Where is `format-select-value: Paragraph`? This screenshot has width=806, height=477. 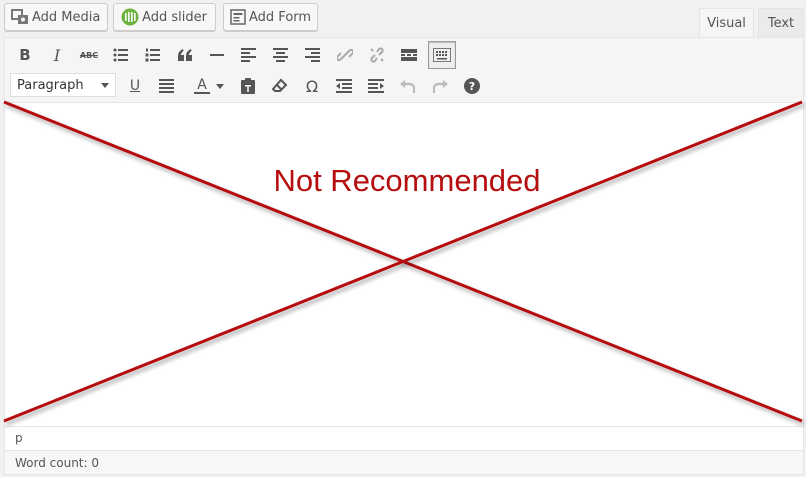 format-select-value: Paragraph is located at coordinates (50, 85).